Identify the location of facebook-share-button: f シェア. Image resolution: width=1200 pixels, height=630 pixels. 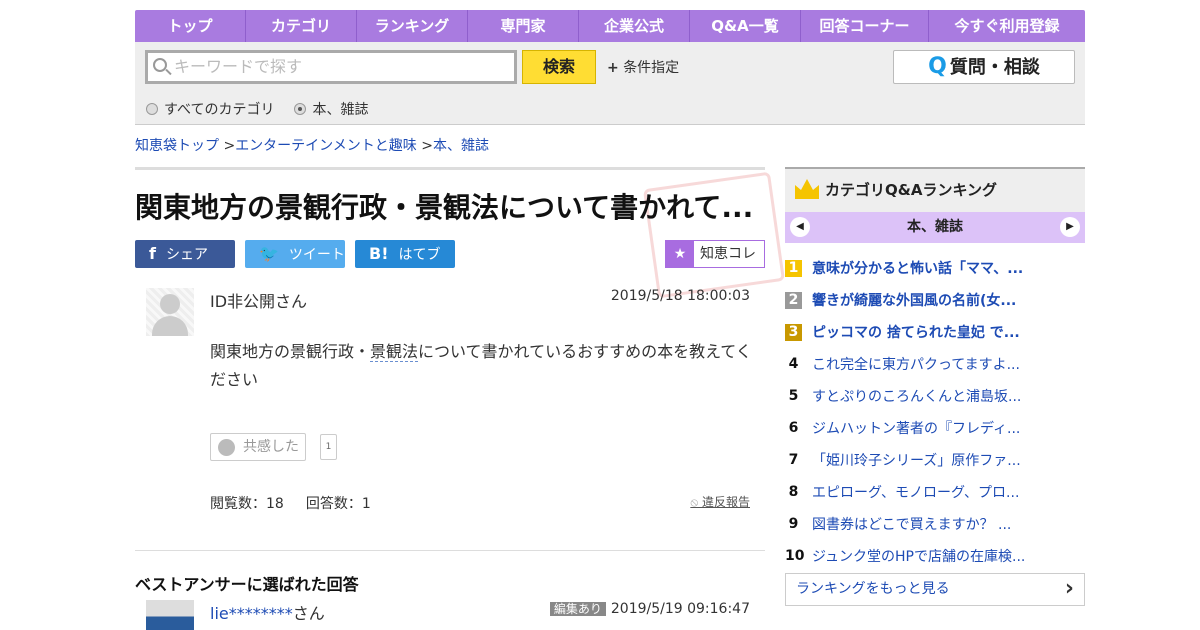
(185, 254).